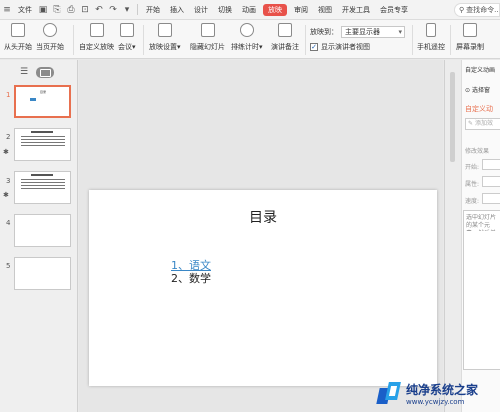 The image size is (500, 412). Describe the element at coordinates (207, 37) in the screenshot. I see `hide-slide-button: 隐藏幻灯片` at that location.